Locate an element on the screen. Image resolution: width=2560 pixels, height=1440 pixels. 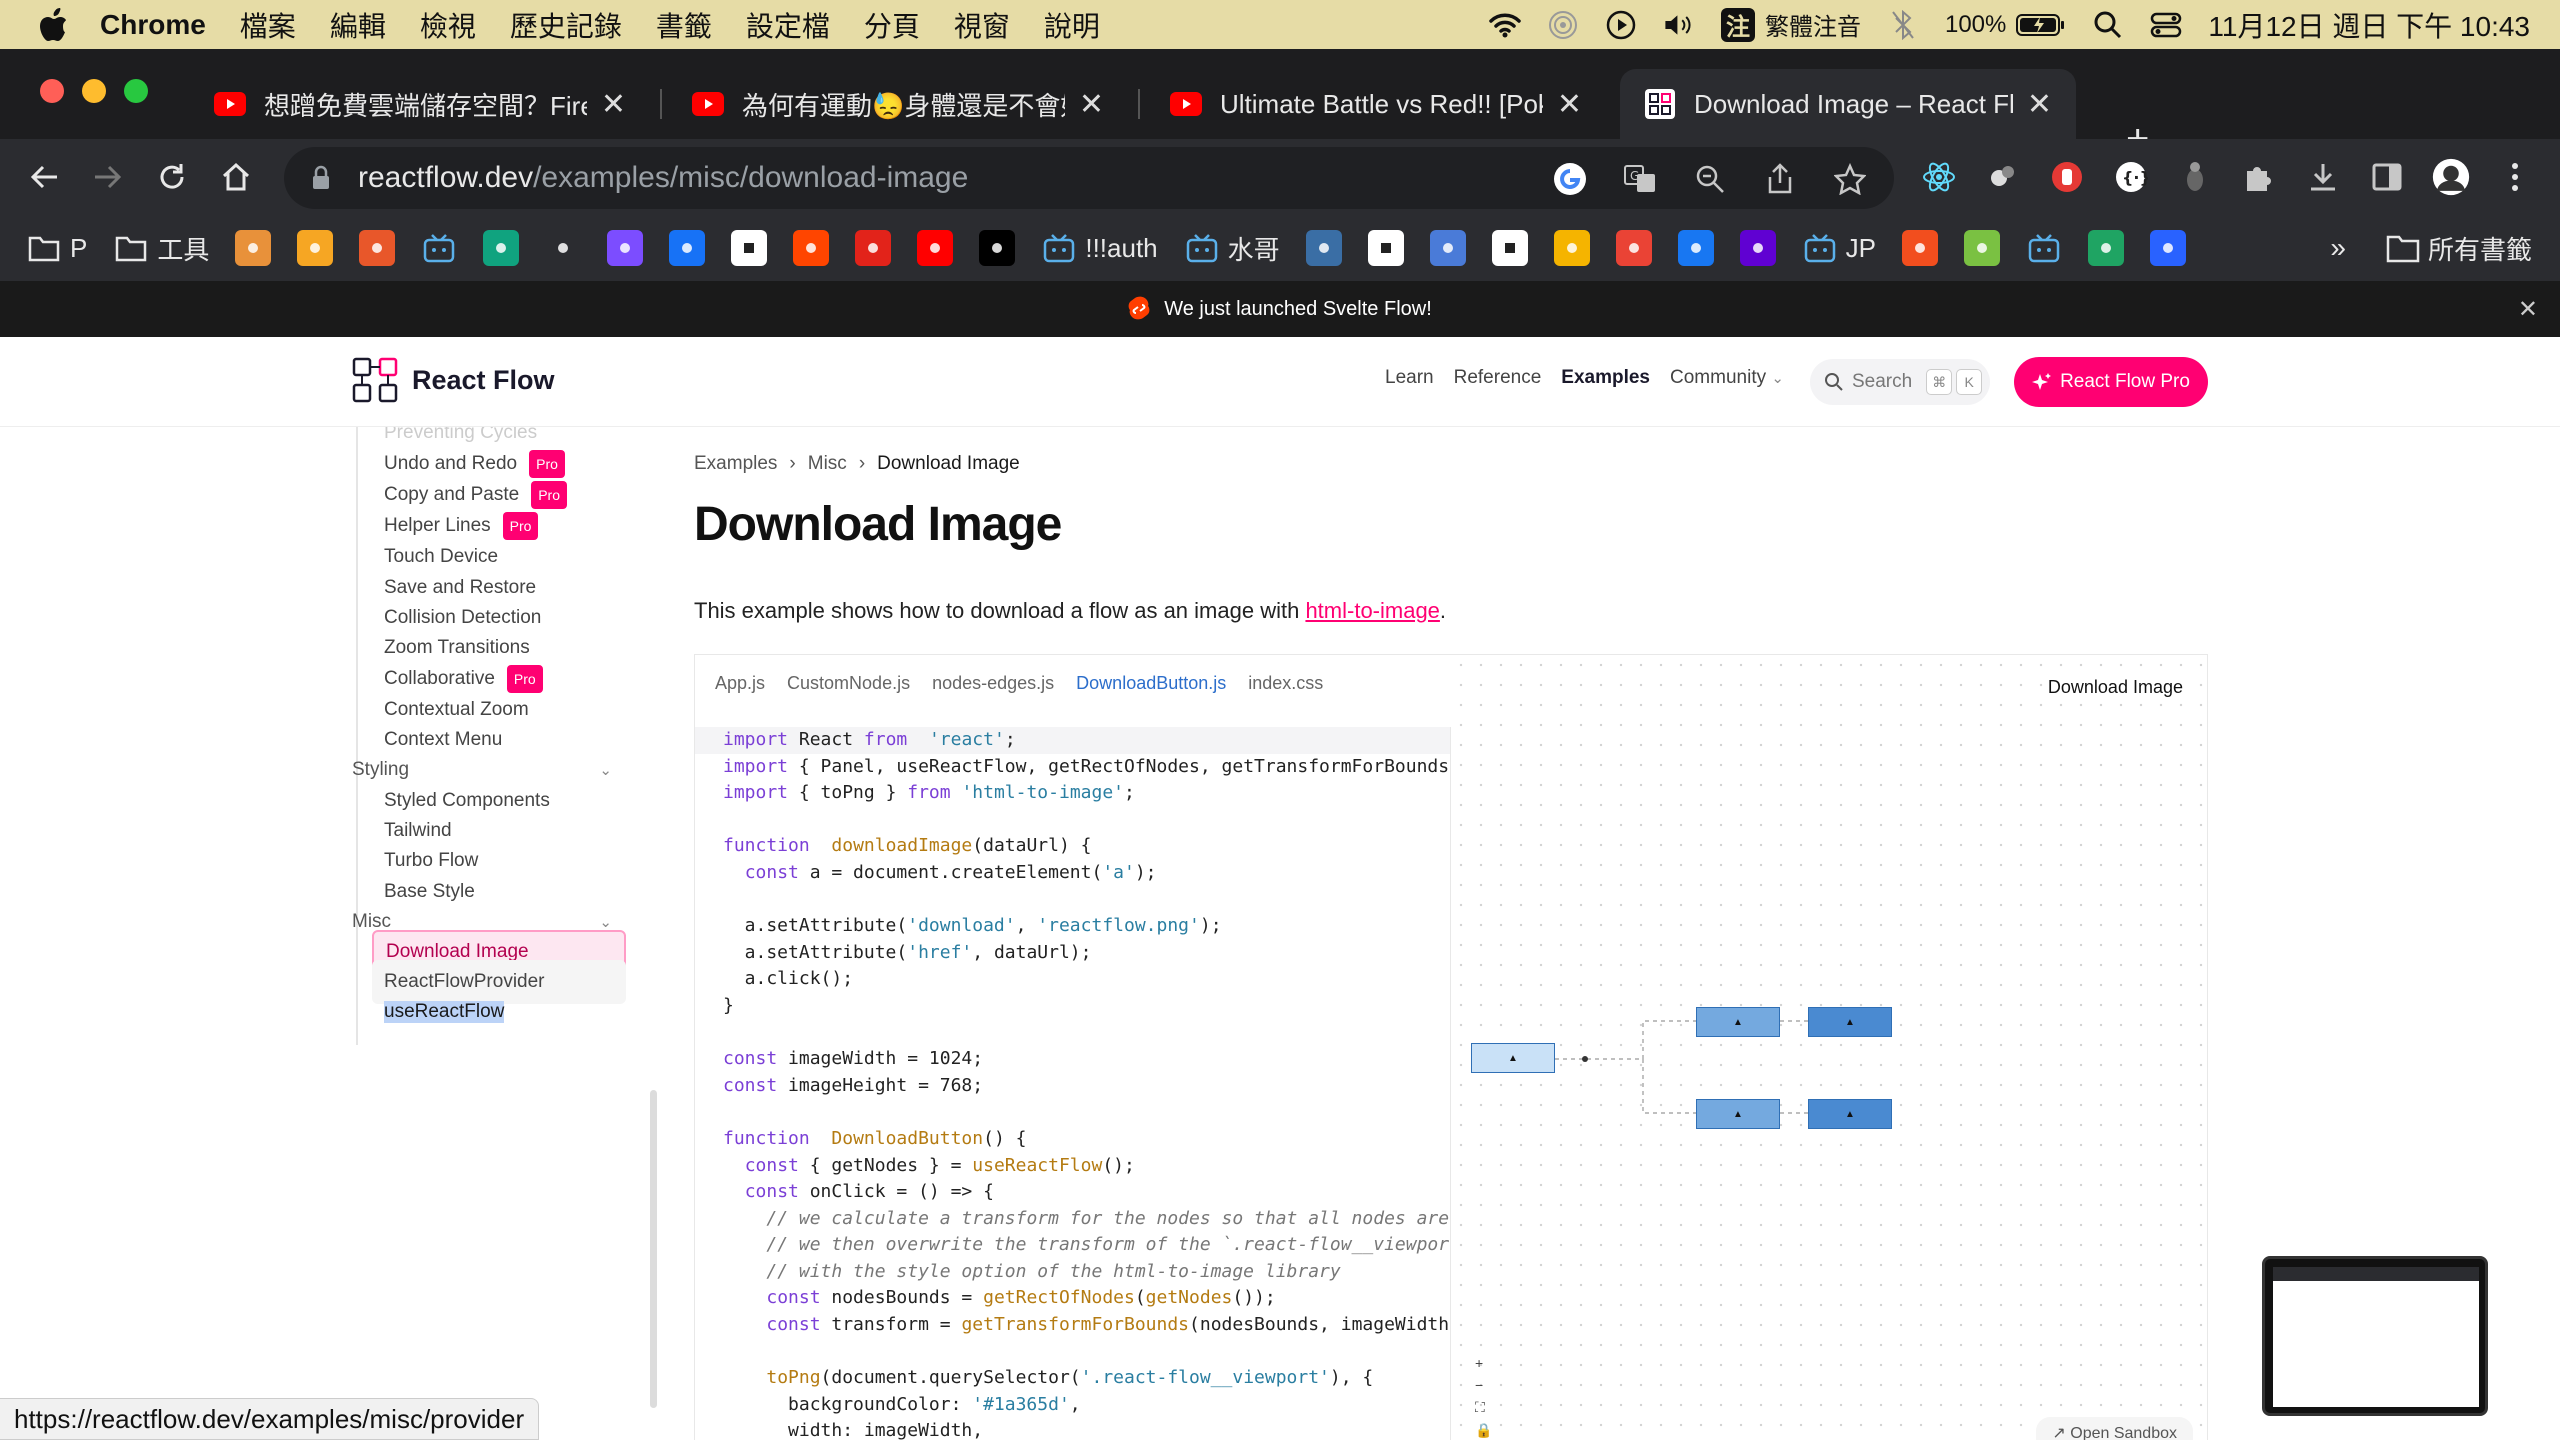
spotlight-search-icon is located at coordinates (2108, 25).